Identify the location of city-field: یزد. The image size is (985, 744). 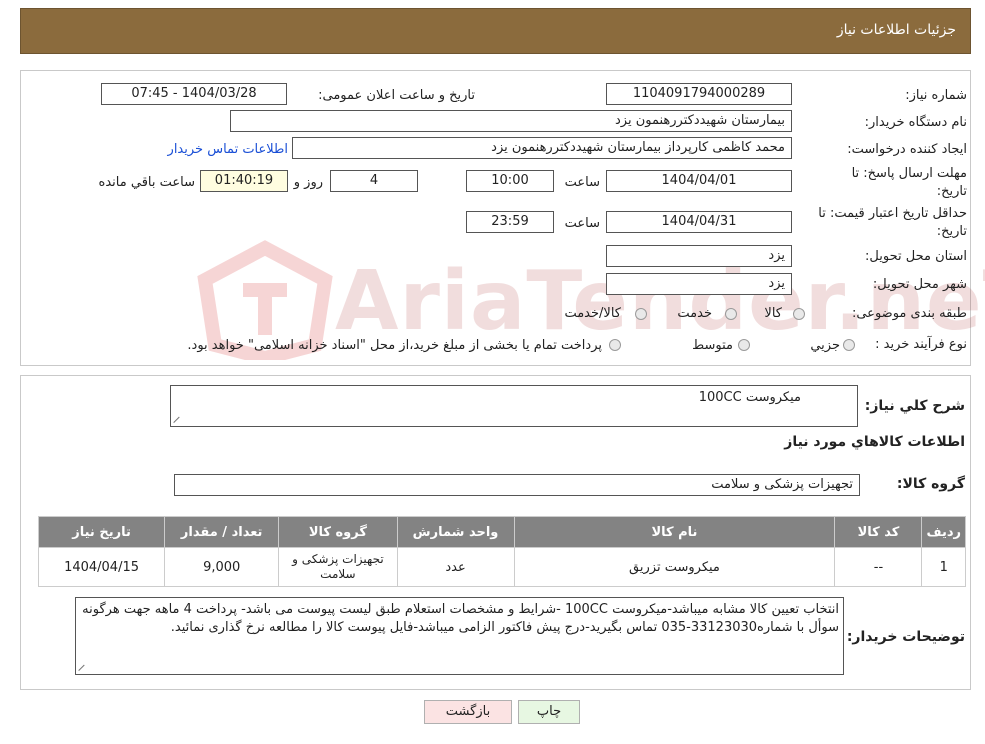
(699, 284).